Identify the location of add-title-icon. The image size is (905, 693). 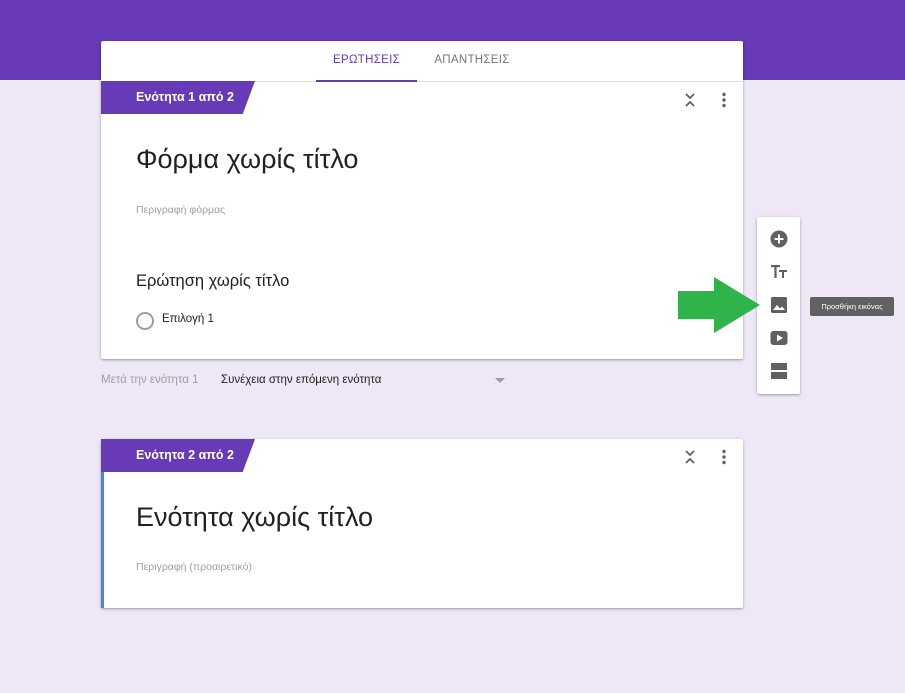
(779, 272).